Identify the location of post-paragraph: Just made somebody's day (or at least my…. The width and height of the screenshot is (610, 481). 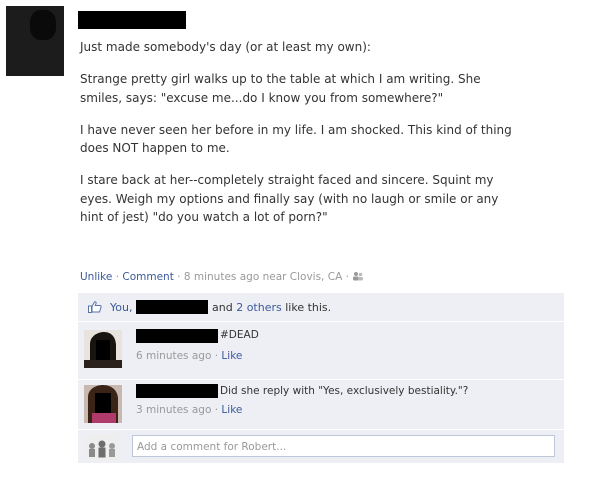
(225, 47).